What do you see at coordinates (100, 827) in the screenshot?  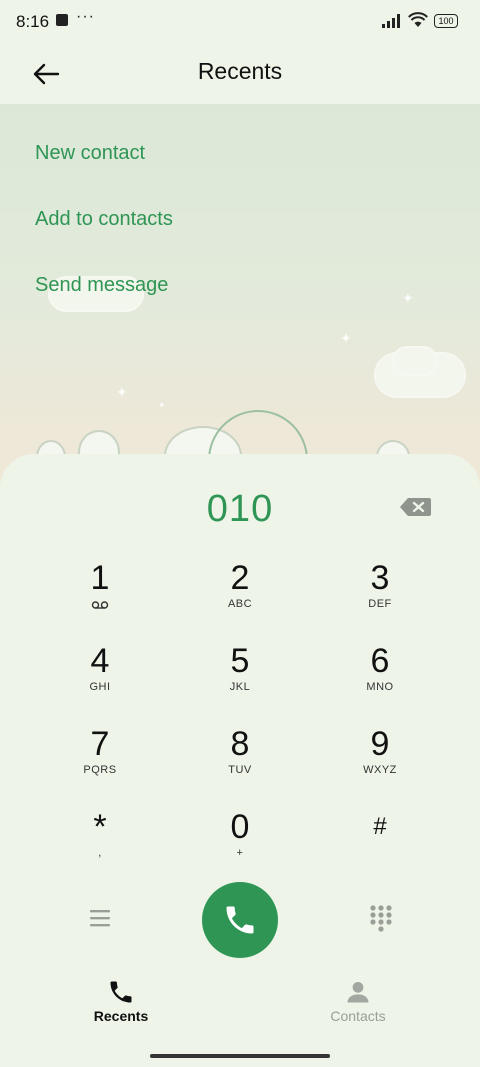 I see `key-digit: *` at bounding box center [100, 827].